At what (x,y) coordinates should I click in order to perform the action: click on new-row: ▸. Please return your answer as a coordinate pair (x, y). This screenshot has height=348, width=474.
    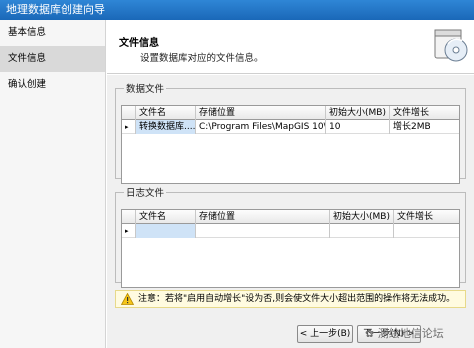
    Looking at the image, I should click on (290, 231).